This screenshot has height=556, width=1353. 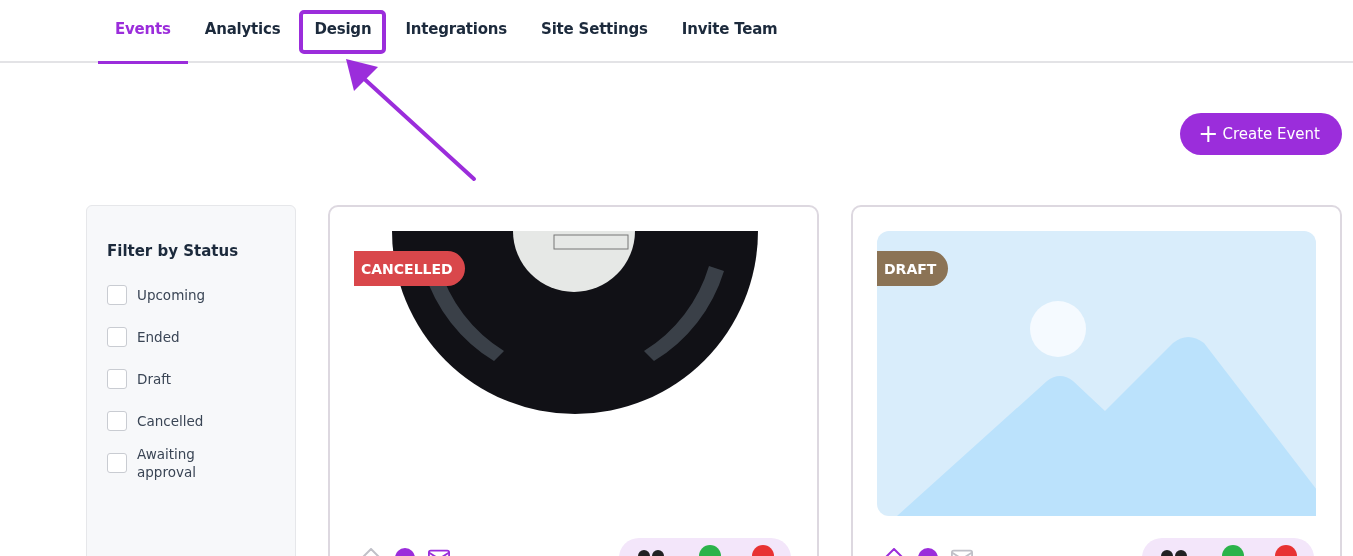 What do you see at coordinates (594, 32) in the screenshot?
I see `nav-tab: Site Settings` at bounding box center [594, 32].